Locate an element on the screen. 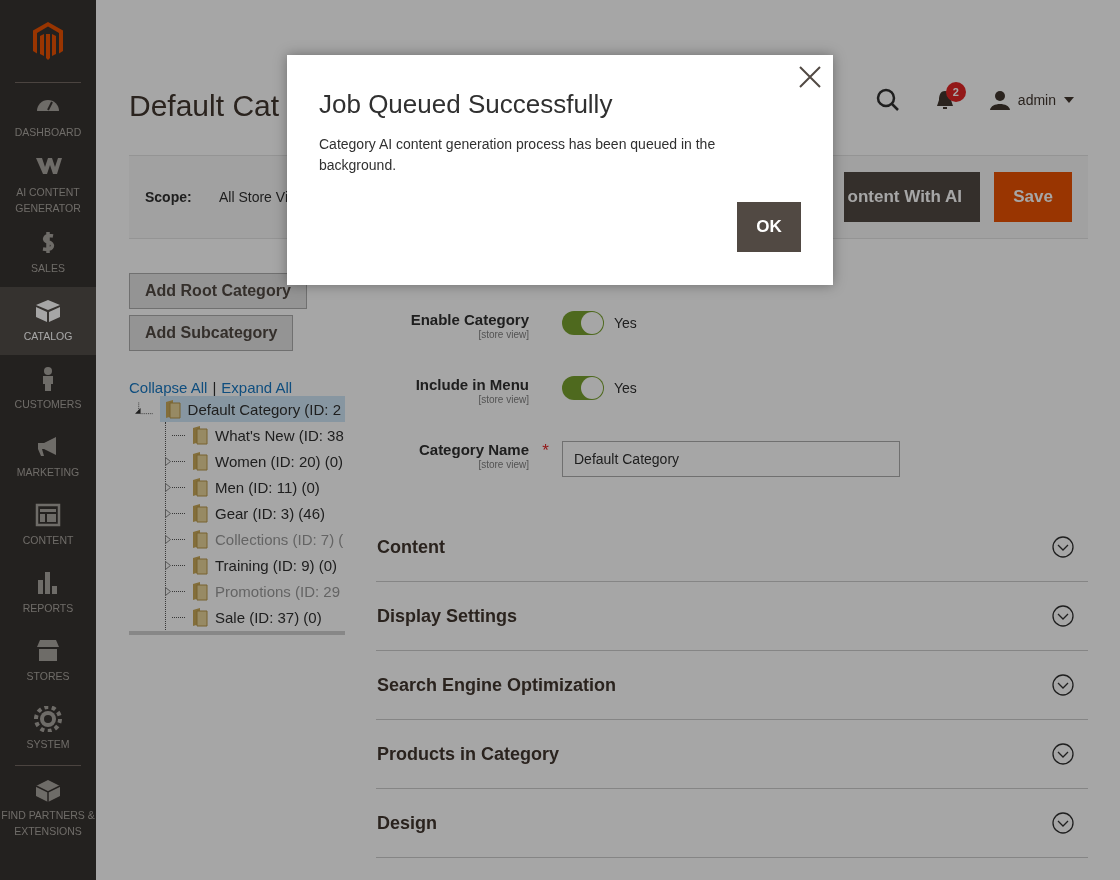  scope-switcher: All Store Vi is located at coordinates (253, 197).